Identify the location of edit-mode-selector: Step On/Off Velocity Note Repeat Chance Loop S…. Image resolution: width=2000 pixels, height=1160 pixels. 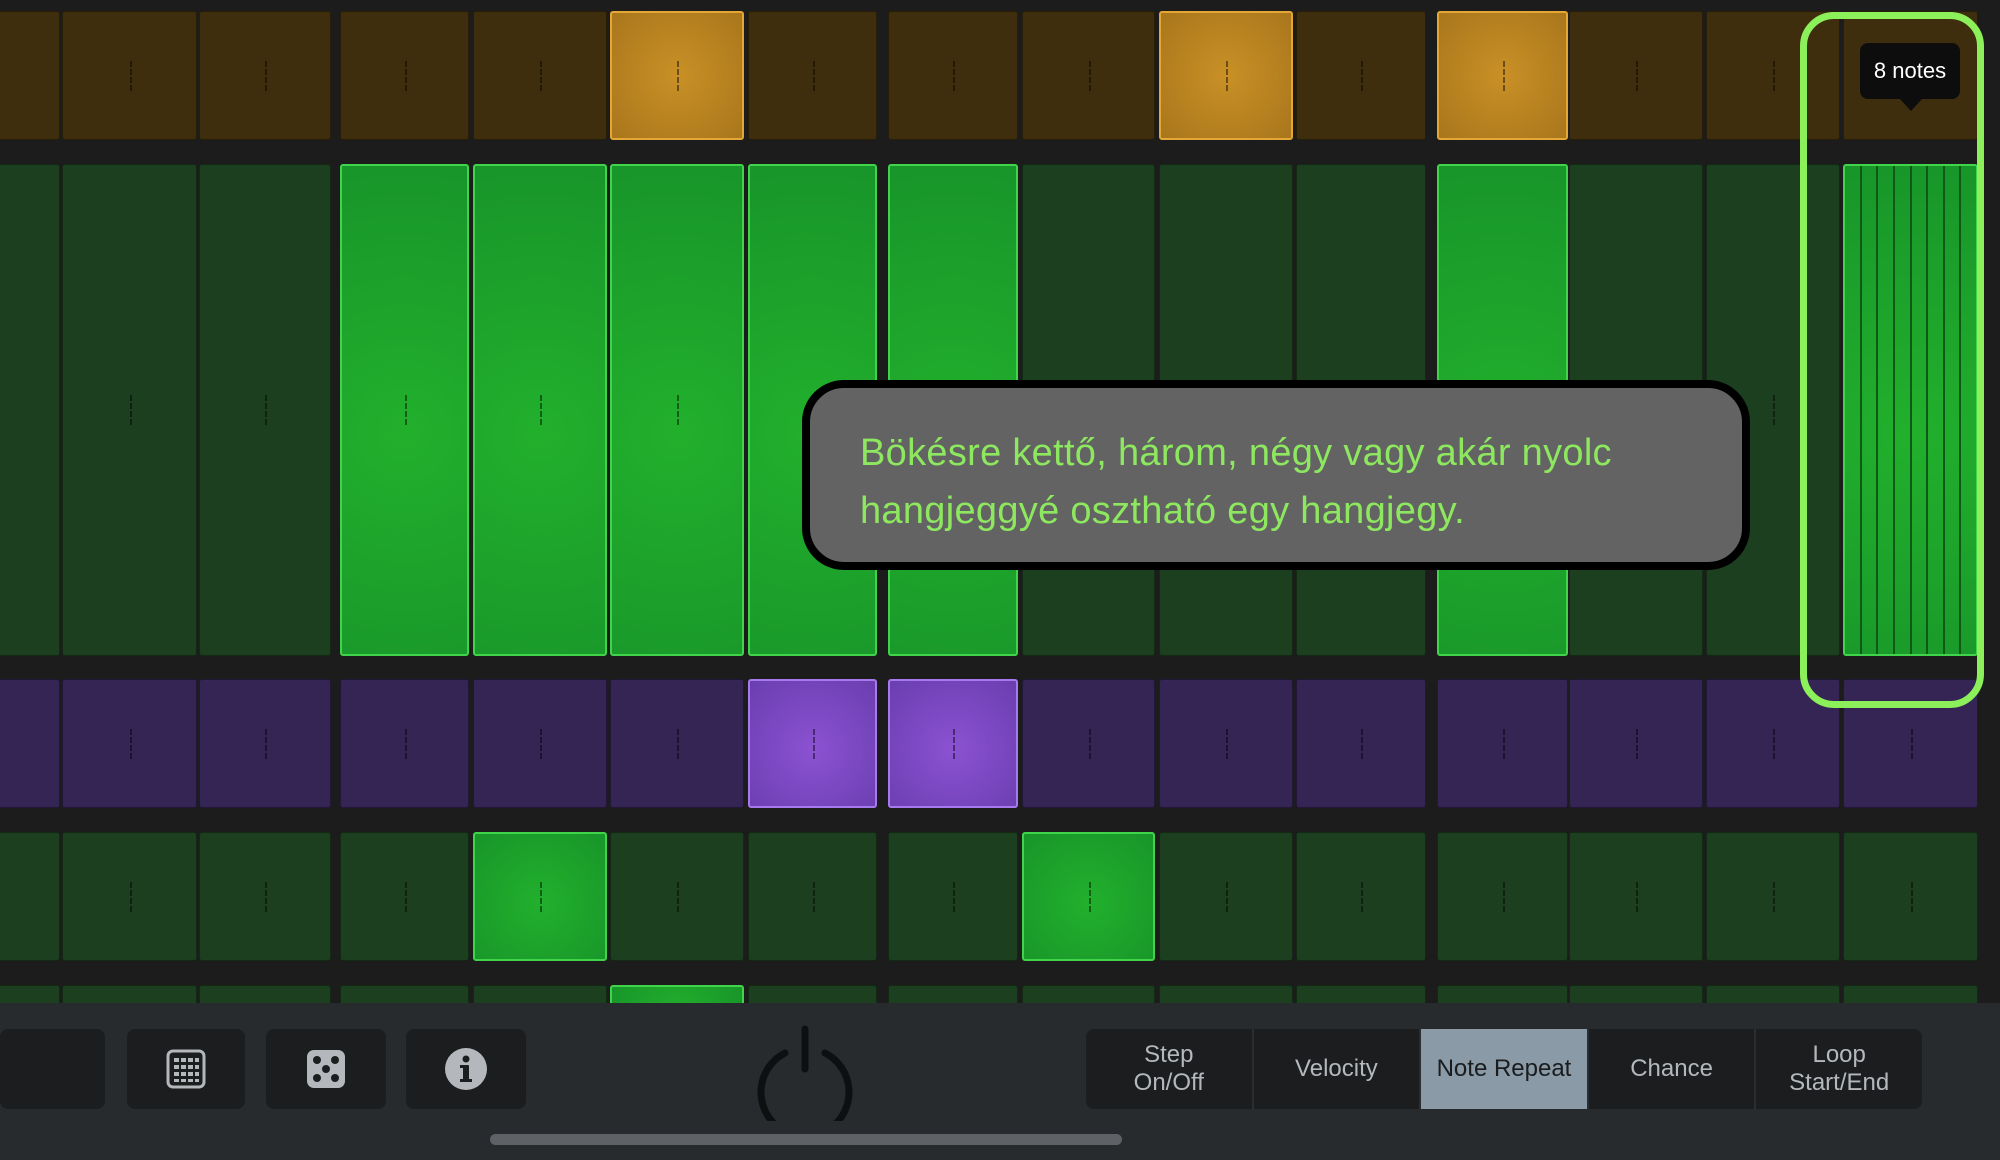
(1504, 1069).